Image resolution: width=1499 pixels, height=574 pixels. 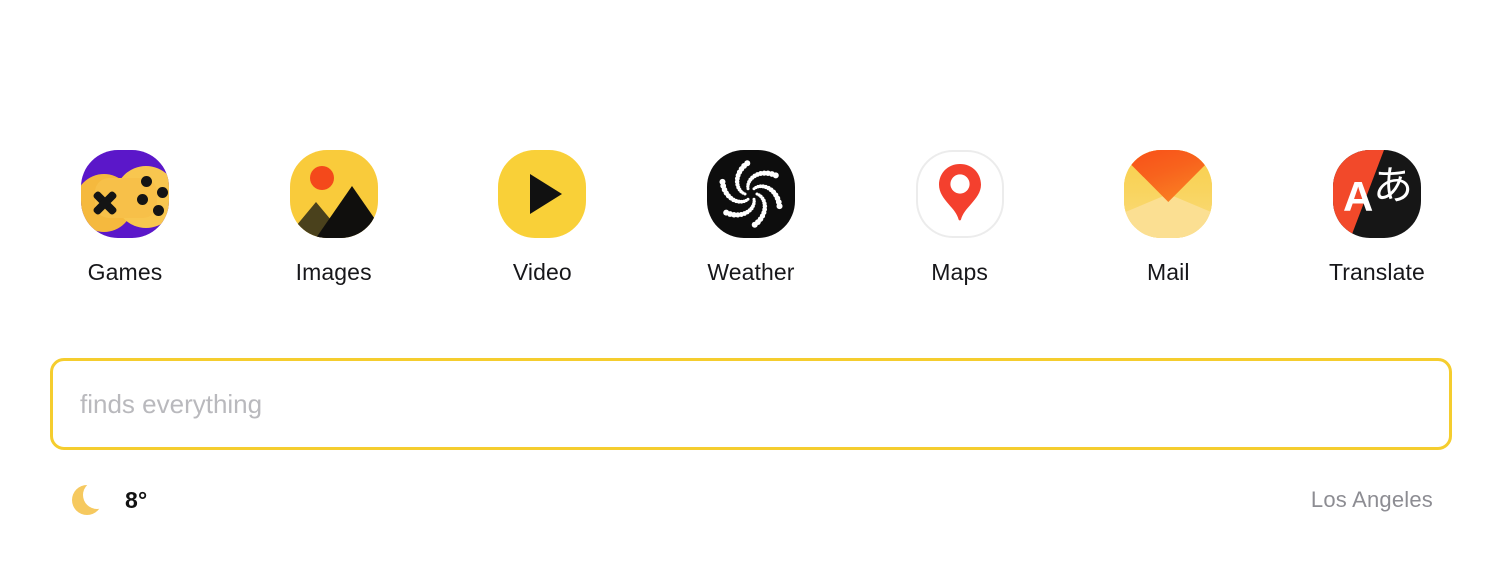 What do you see at coordinates (1168, 194) in the screenshot?
I see `mail-envelope-icon` at bounding box center [1168, 194].